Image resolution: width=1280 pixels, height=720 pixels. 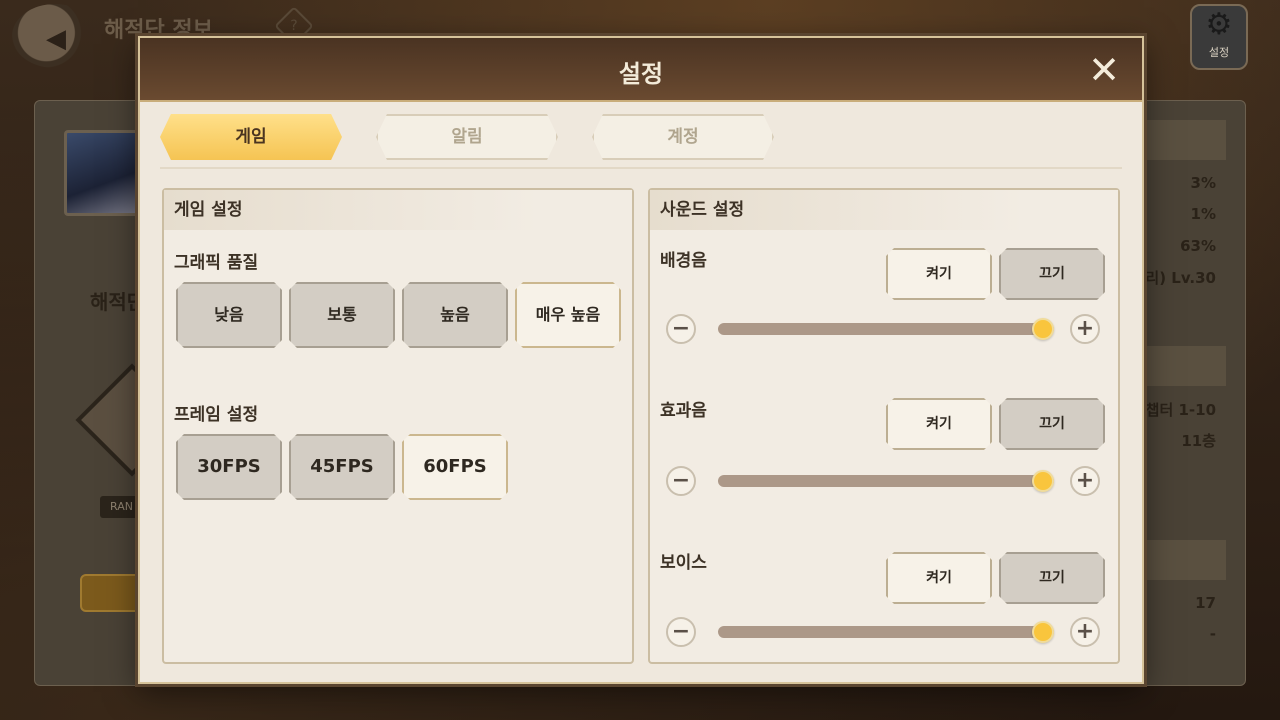 I want to click on dialog-title: 설정, so click(x=641, y=74).